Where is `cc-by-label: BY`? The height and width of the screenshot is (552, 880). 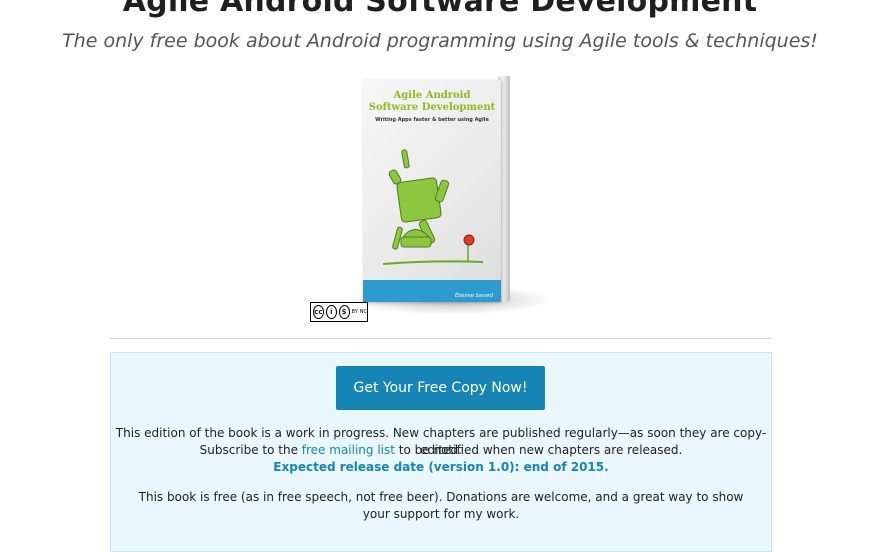
cc-by-label: BY is located at coordinates (354, 312).